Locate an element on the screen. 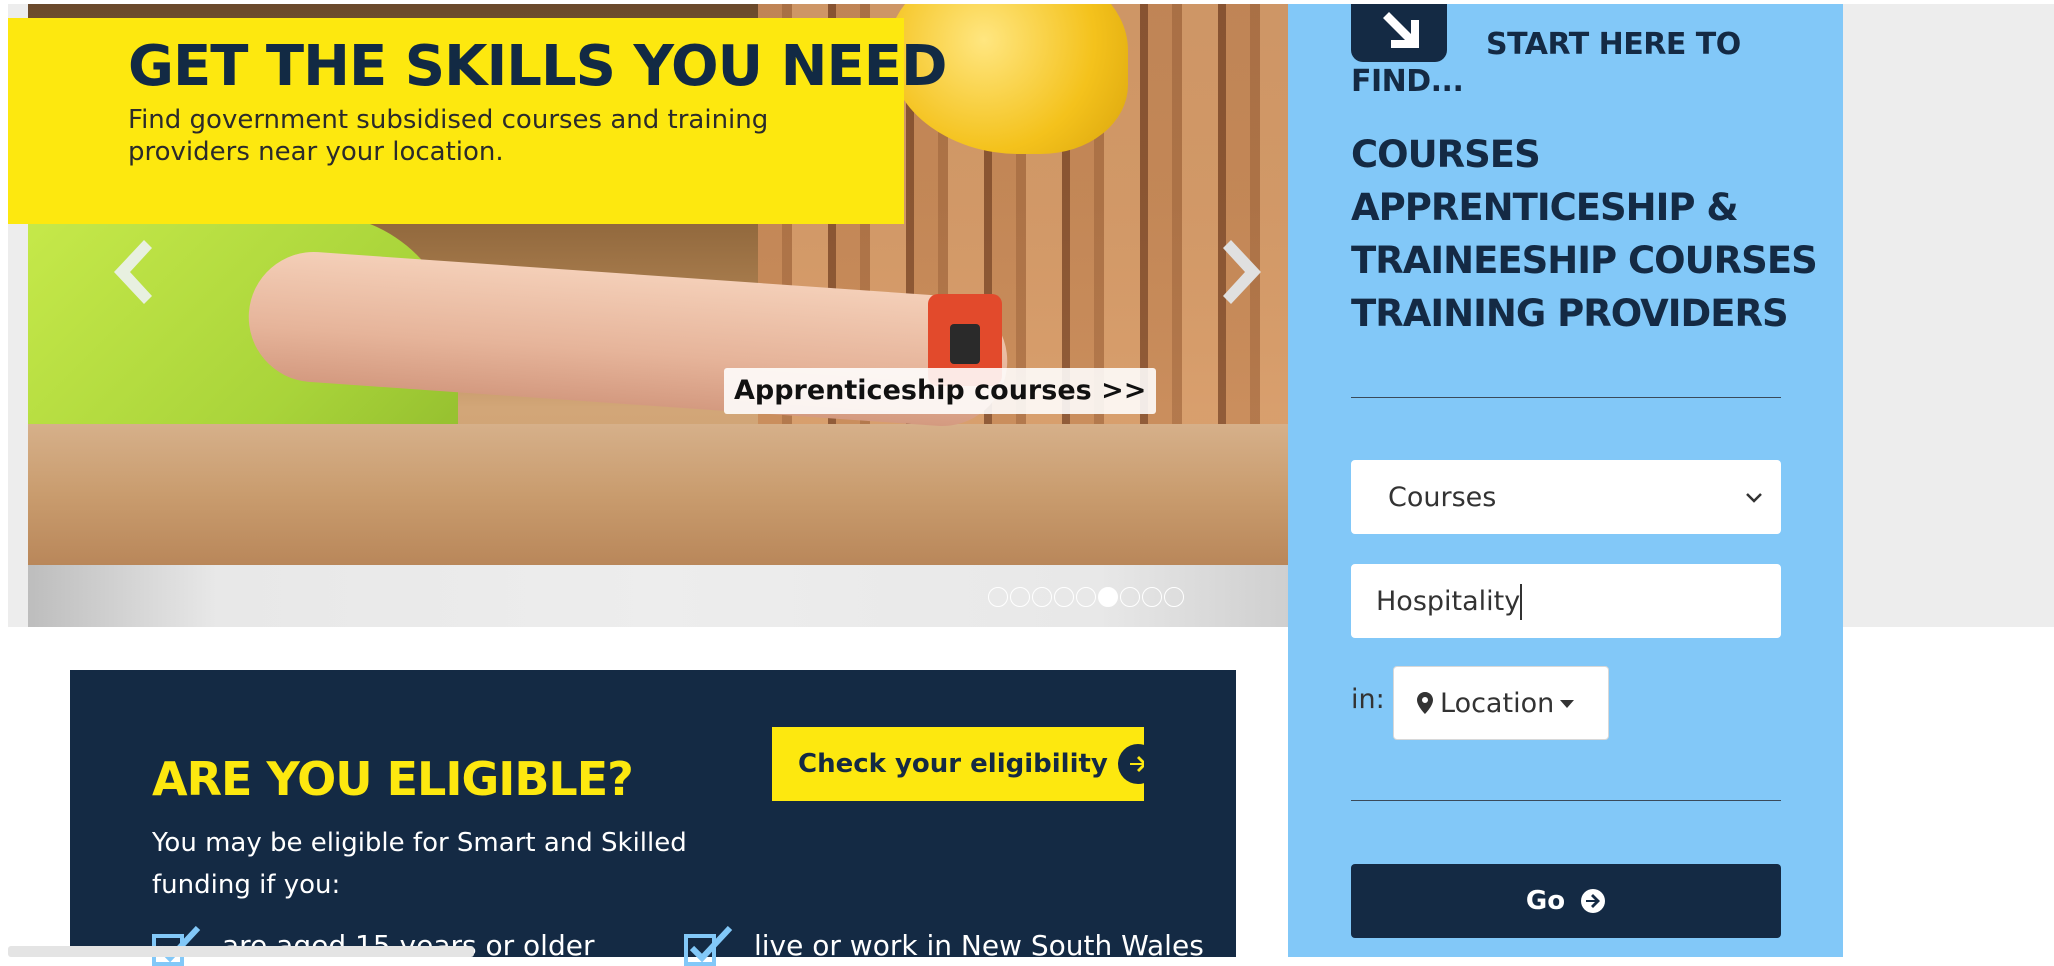 The width and height of the screenshot is (2054, 966). carousel-prev-button is located at coordinates (130, 272).